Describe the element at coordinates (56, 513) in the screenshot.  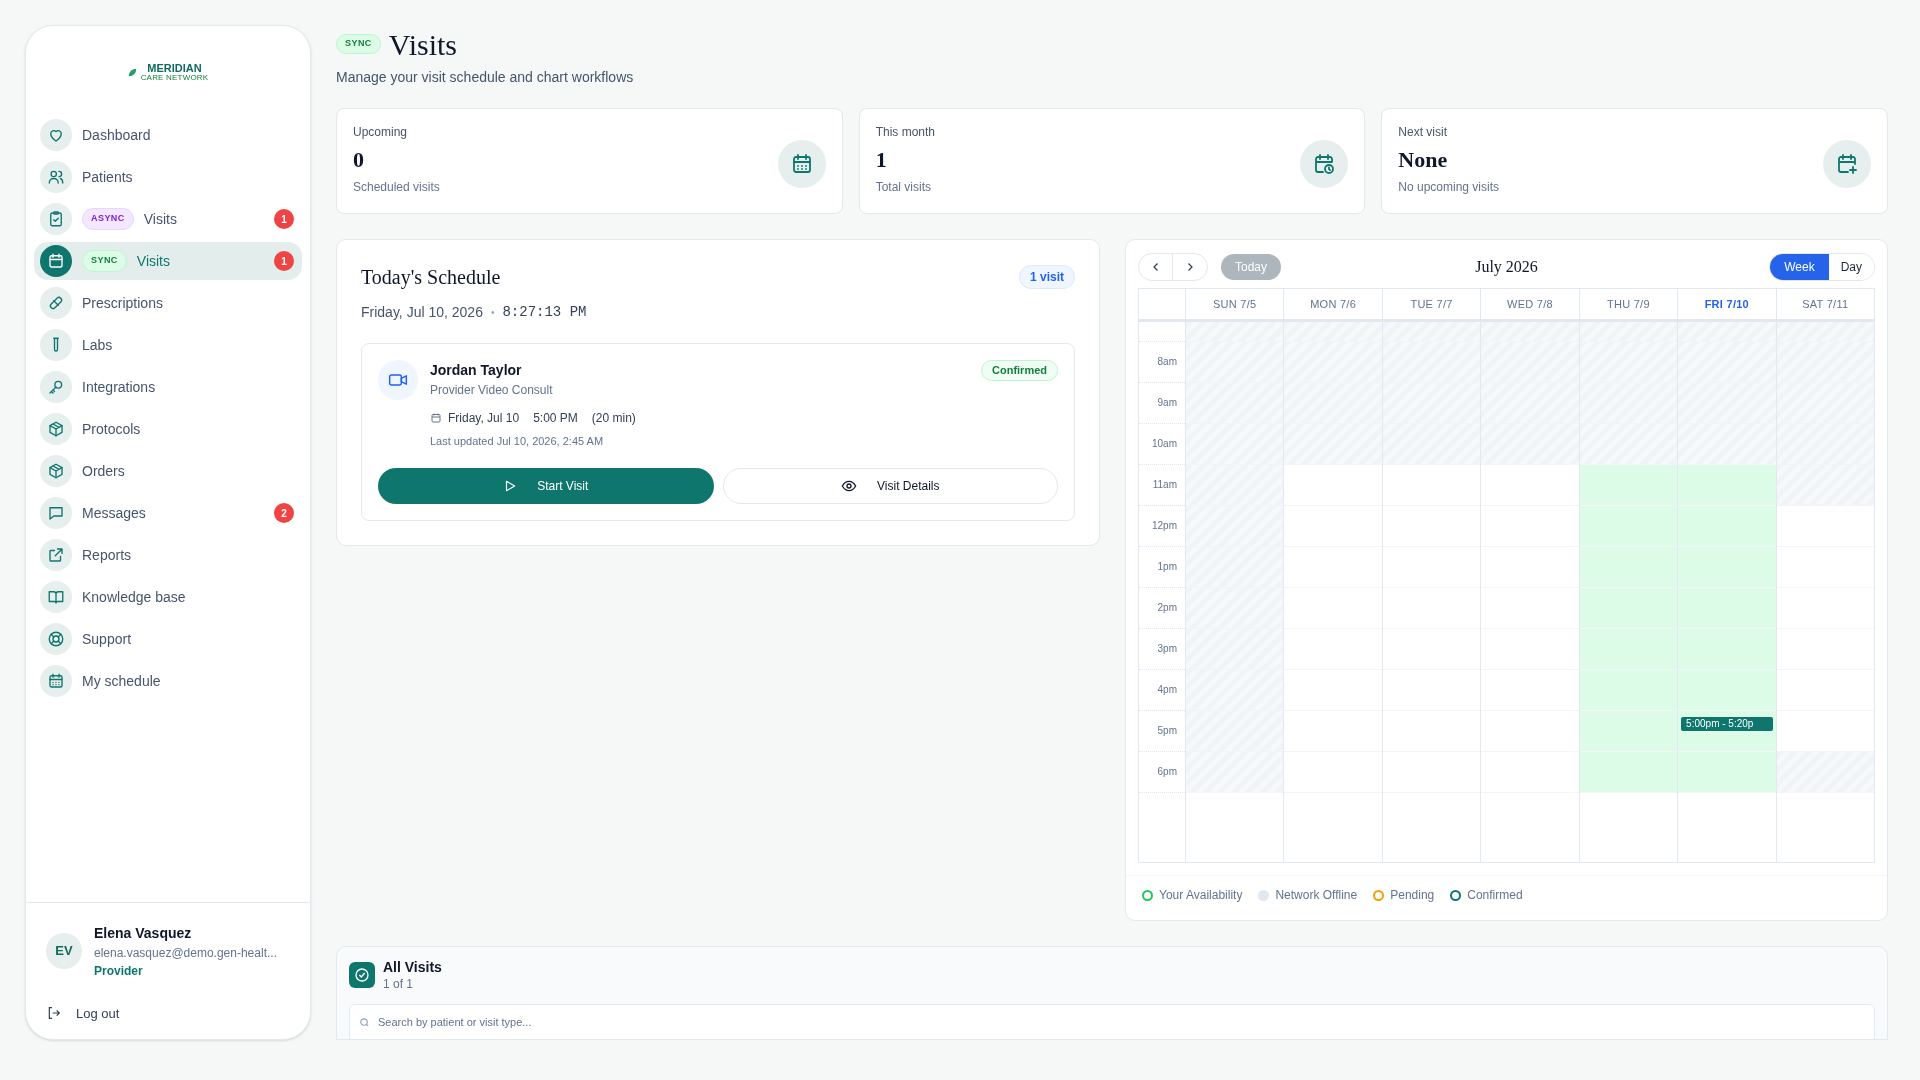
I see `chat-icon` at that location.